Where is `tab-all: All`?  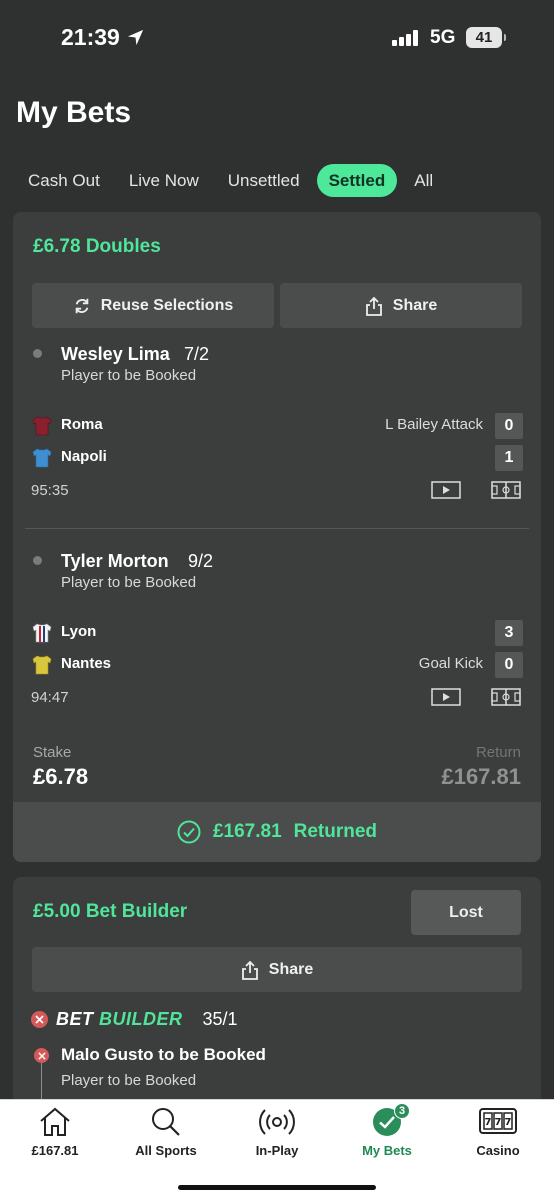 tab-all: All is located at coordinates (423, 180).